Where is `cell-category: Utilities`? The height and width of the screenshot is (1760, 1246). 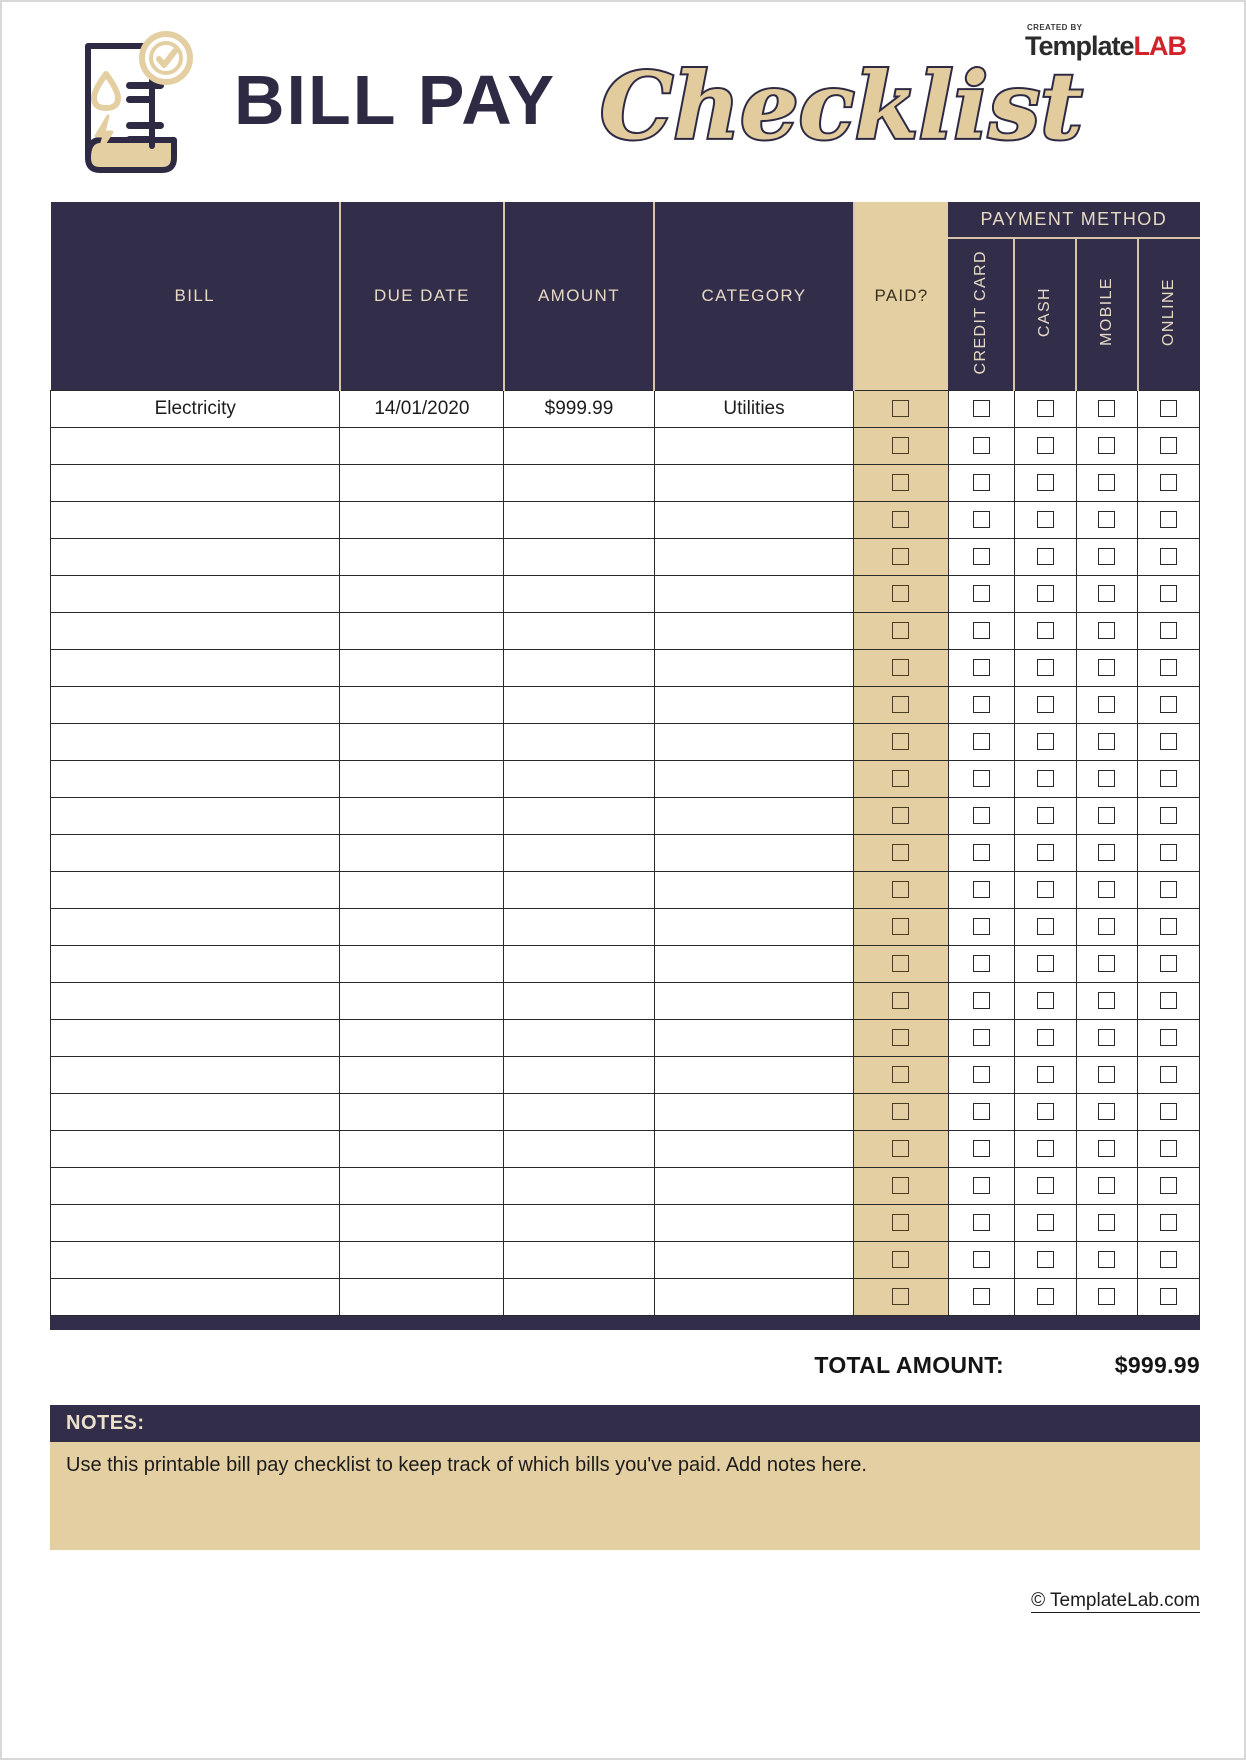
cell-category: Utilities is located at coordinates (754, 408).